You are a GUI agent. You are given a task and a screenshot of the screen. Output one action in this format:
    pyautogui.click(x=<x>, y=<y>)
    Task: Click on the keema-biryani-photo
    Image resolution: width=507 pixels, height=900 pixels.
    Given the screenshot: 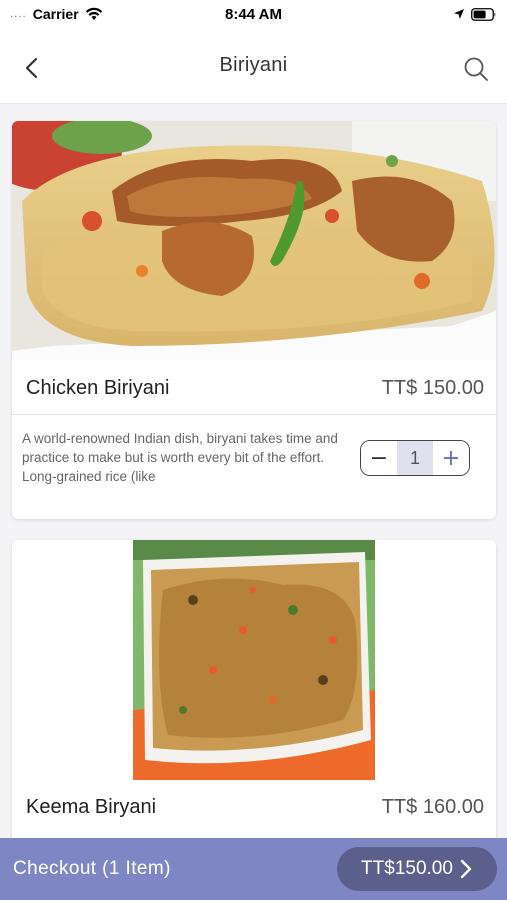 What is the action you would take?
    pyautogui.click(x=254, y=660)
    